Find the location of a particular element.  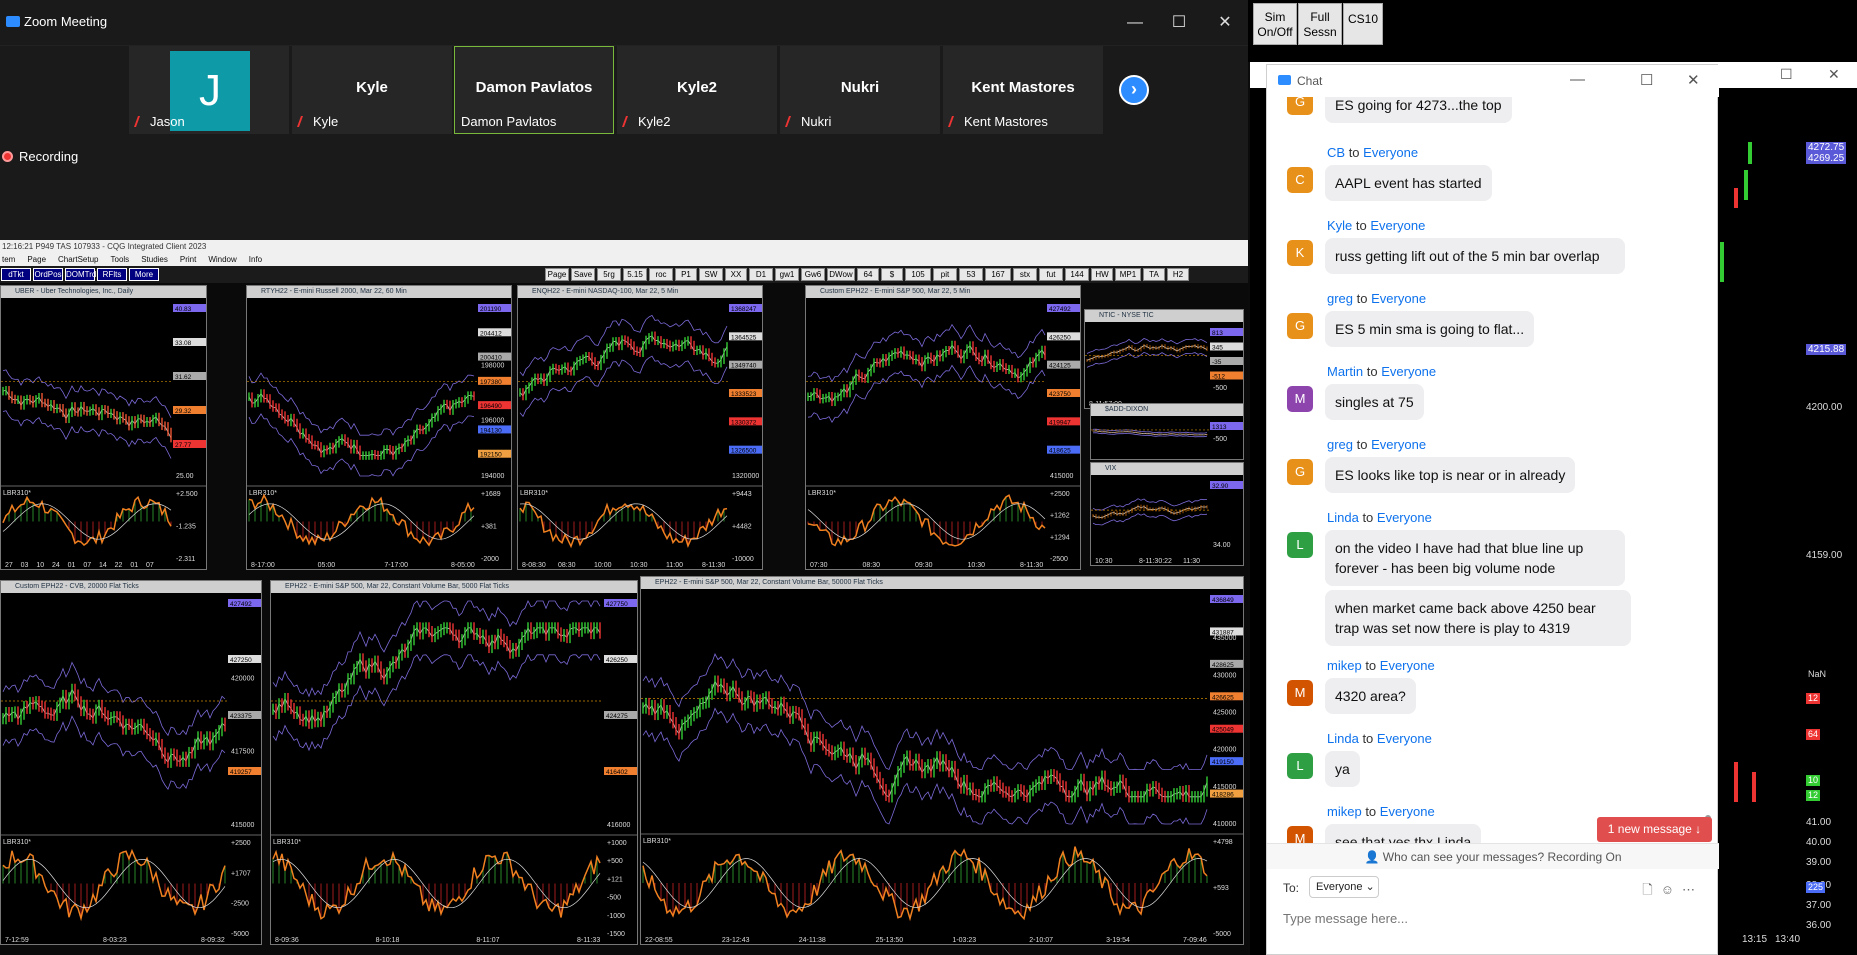

sim-toggle-button: Sim On/Off is located at coordinates (1275, 24).